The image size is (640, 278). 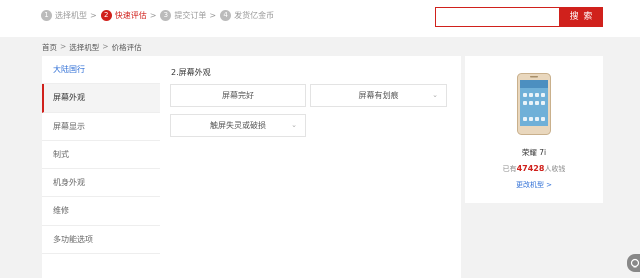 I want to click on step-label: 选择机型, so click(x=71, y=15).